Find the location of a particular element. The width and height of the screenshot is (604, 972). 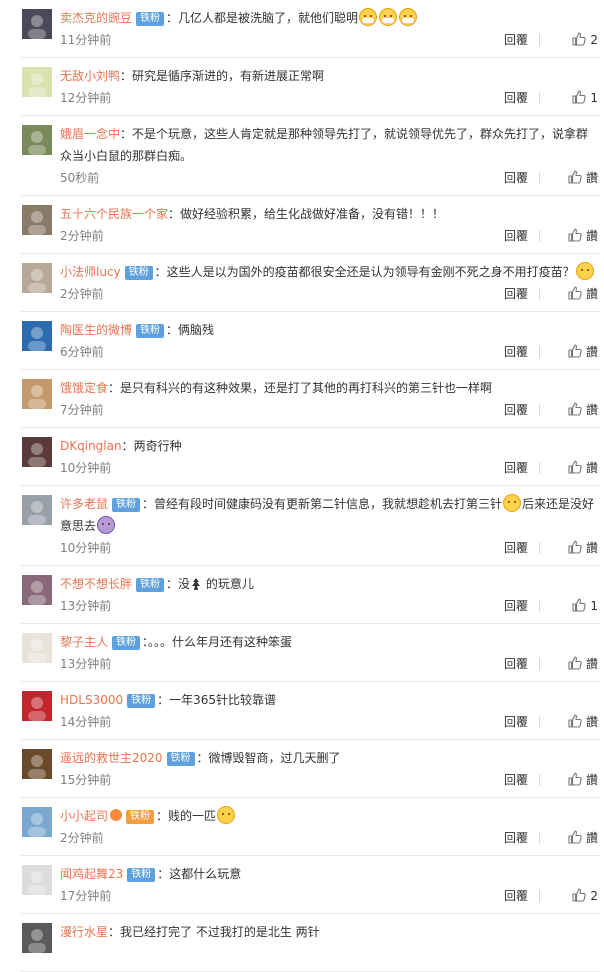

username-link: 陶医生的微博 is located at coordinates (96, 330).